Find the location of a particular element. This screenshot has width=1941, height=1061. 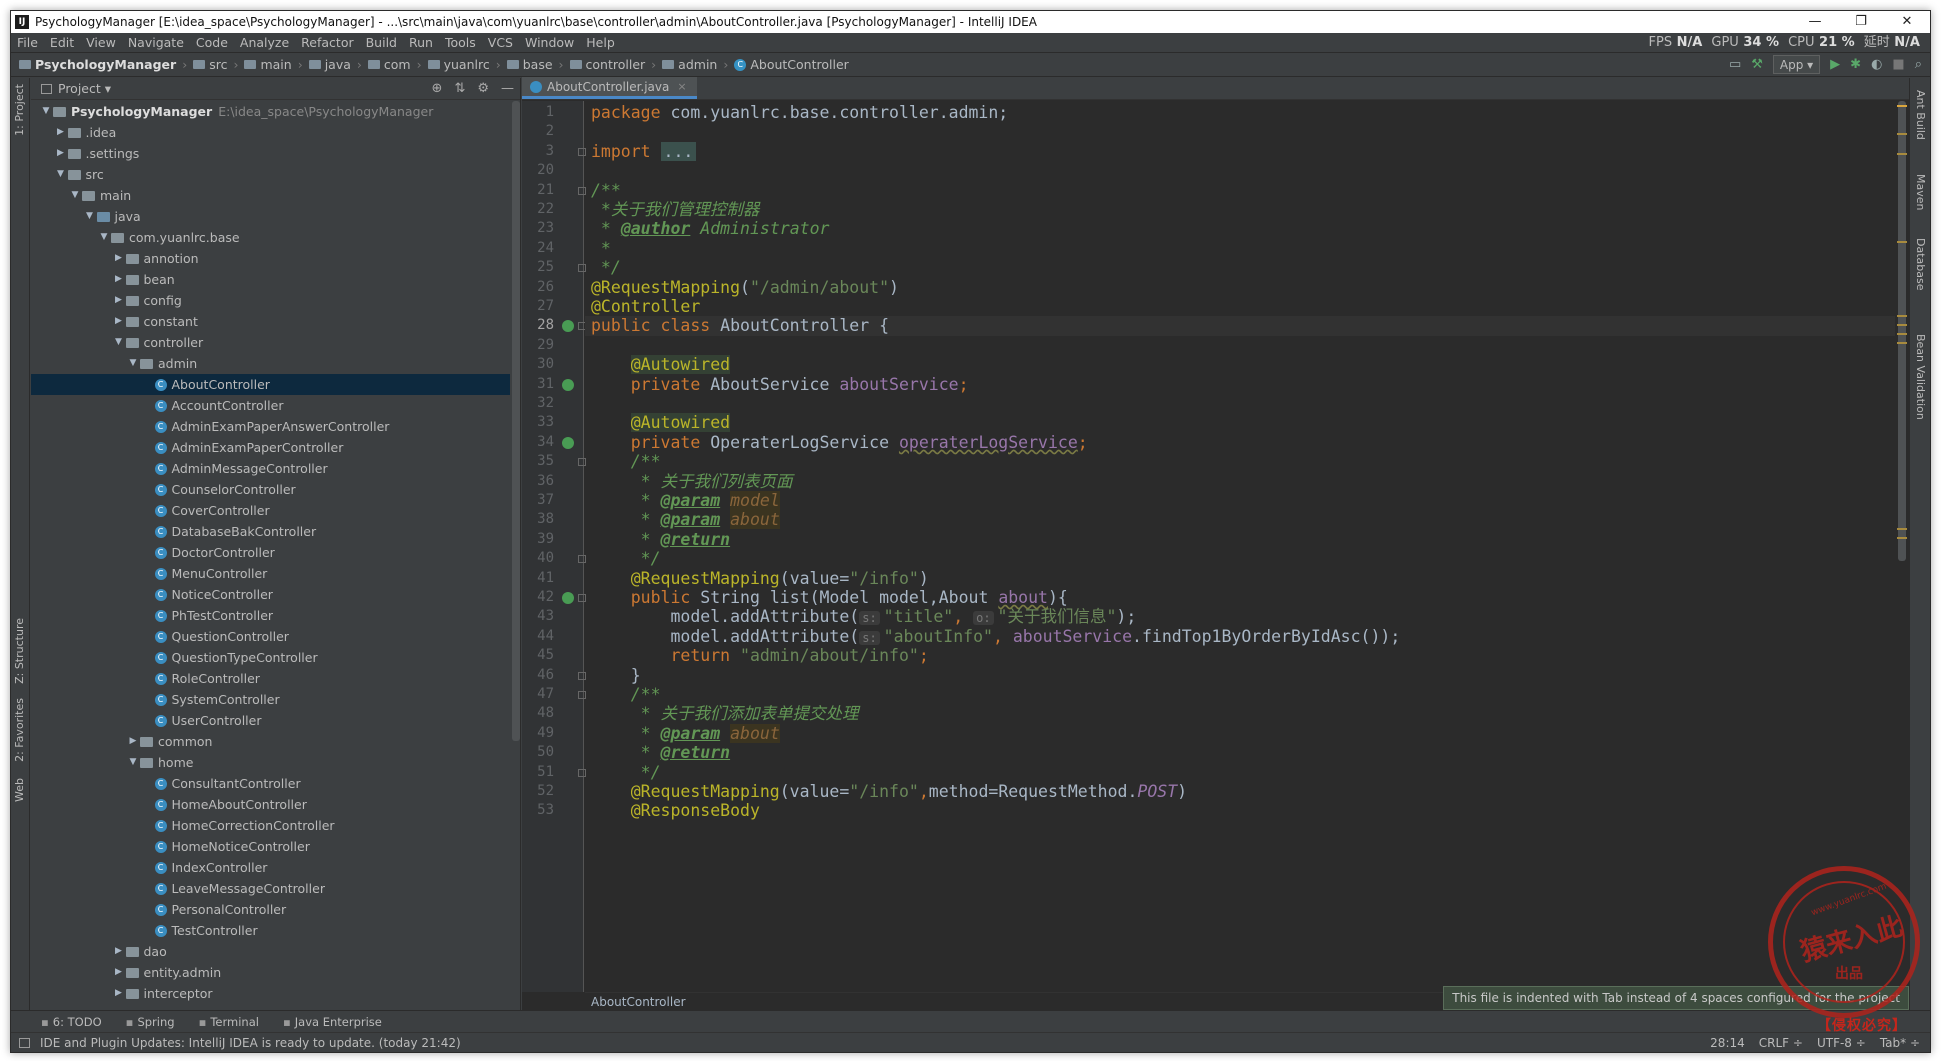

breadcrumb-item: com is located at coordinates (389, 64).